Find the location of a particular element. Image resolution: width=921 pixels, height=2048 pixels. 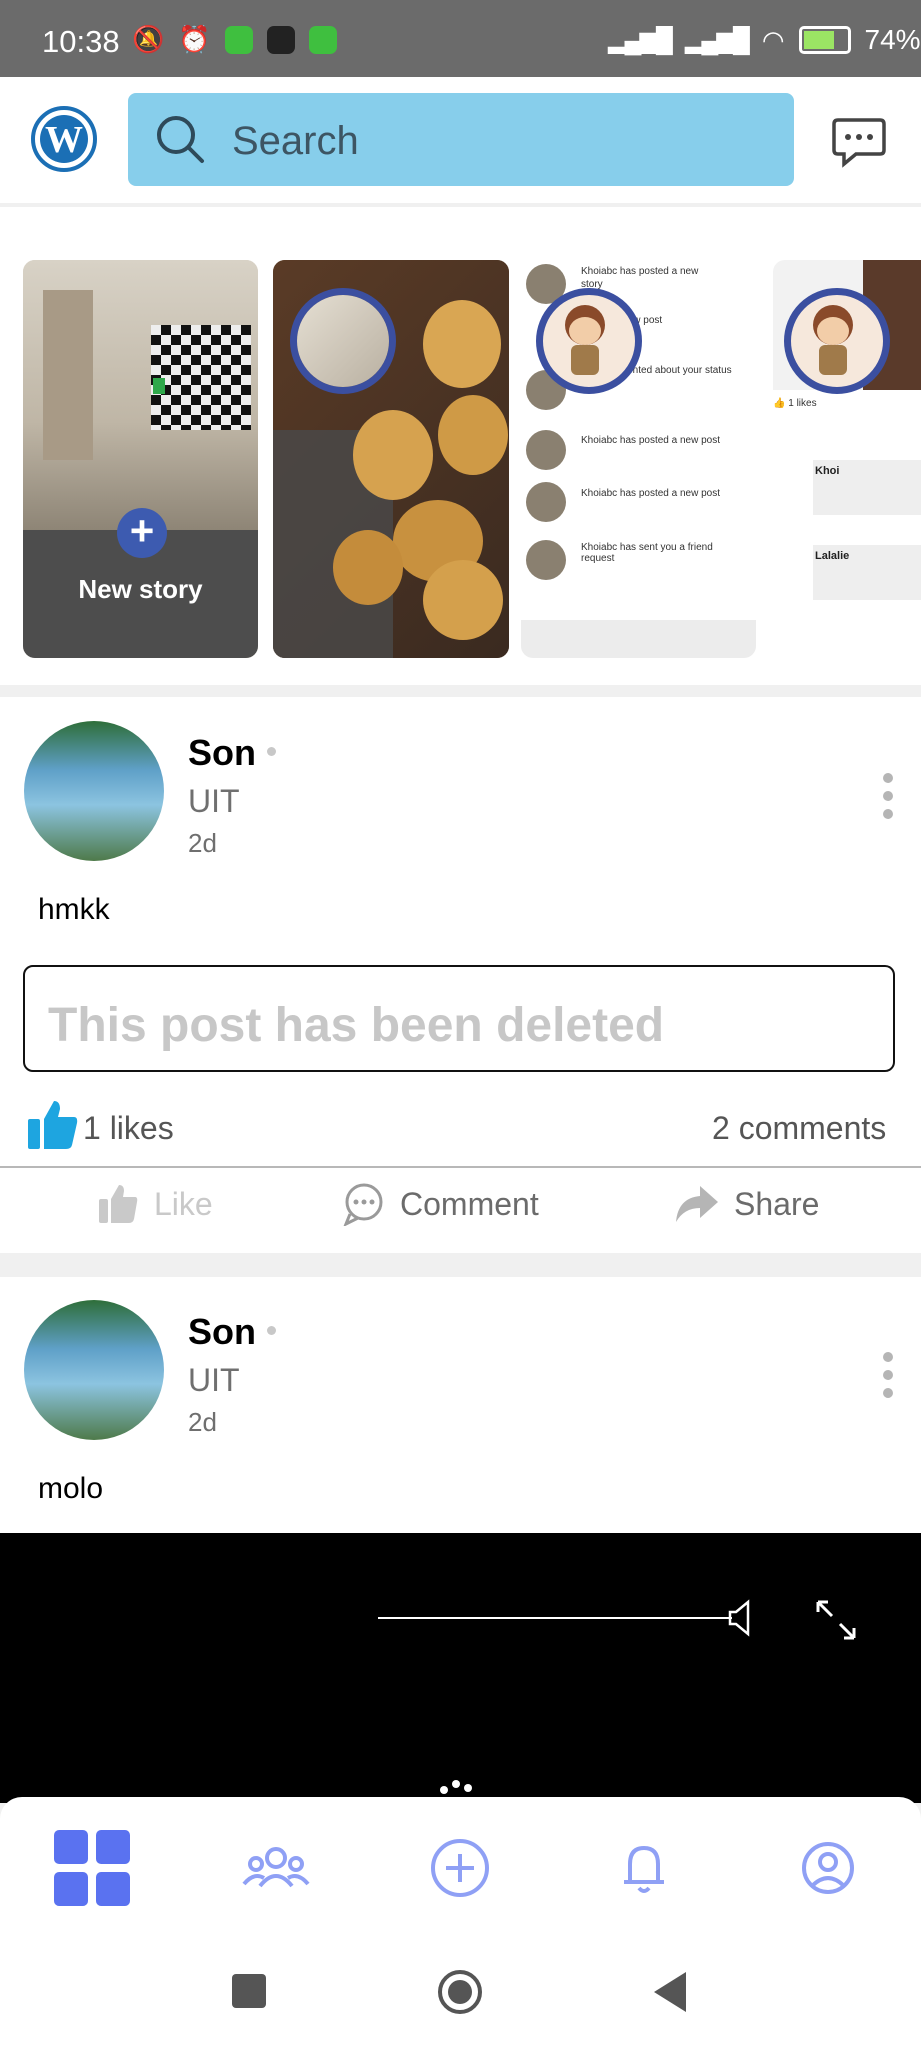

like-button: Like is located at coordinates (154, 1204).